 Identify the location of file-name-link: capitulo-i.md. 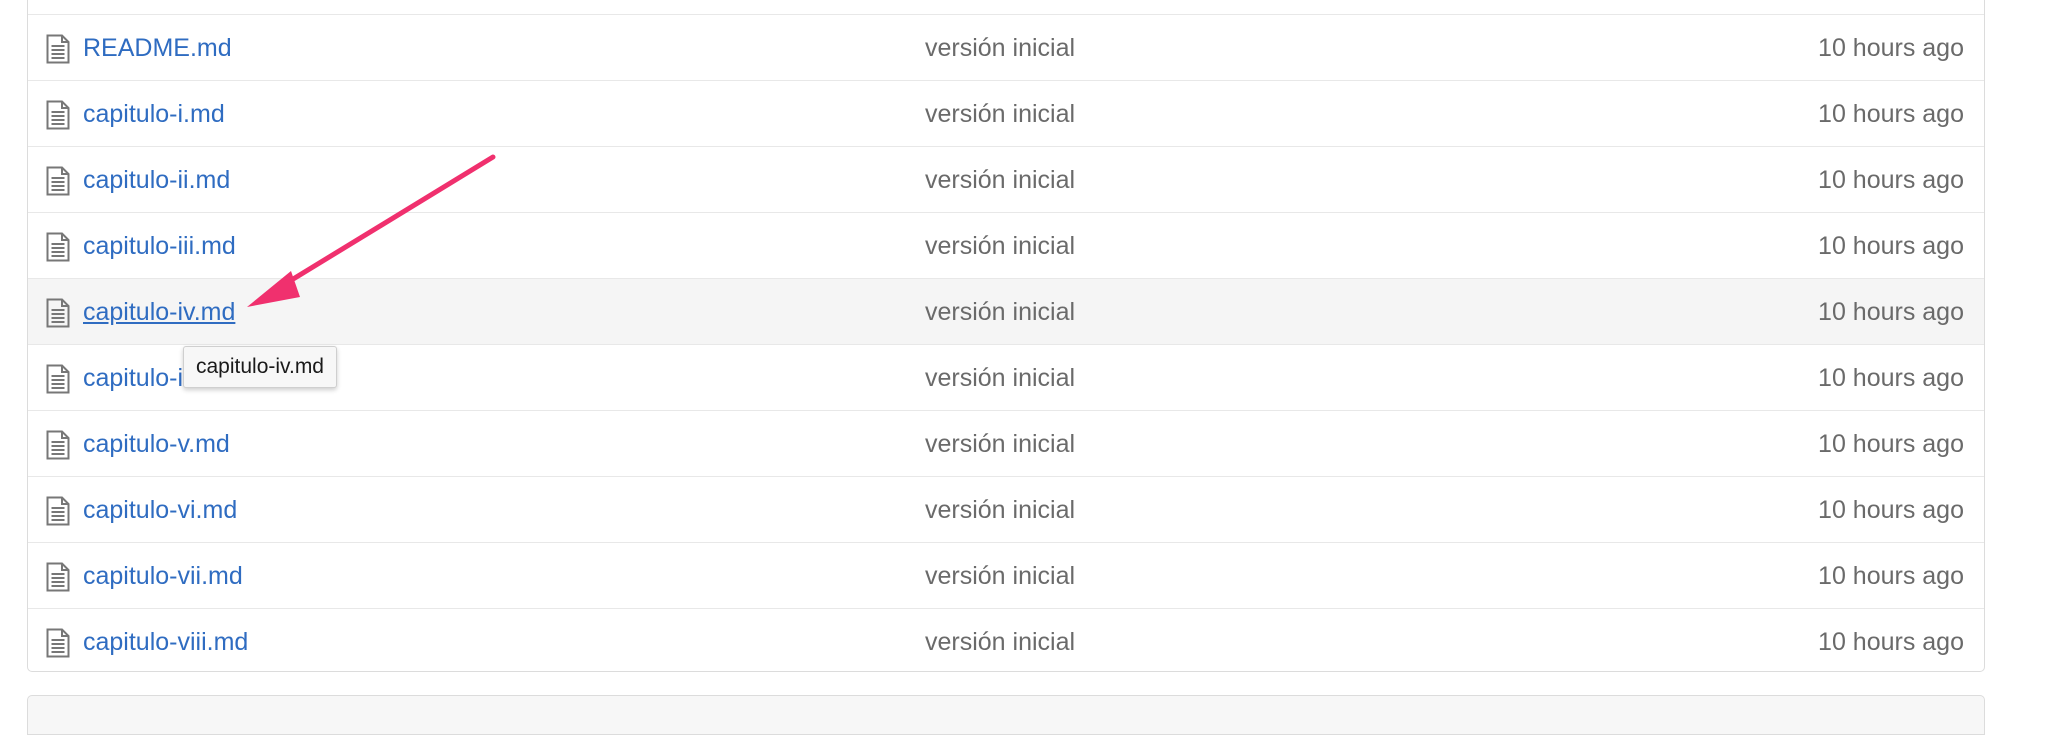
(154, 114).